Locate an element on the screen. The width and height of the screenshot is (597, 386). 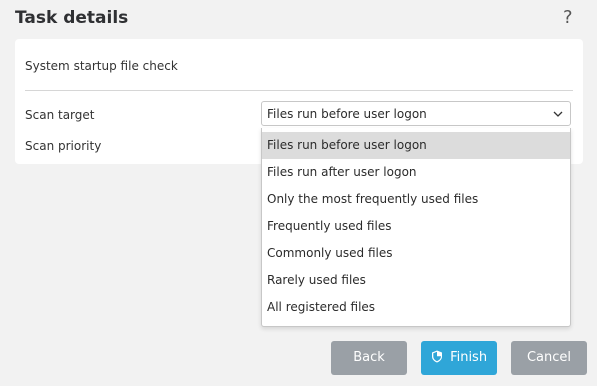
dropdown-option: All registered files is located at coordinates (416, 307).